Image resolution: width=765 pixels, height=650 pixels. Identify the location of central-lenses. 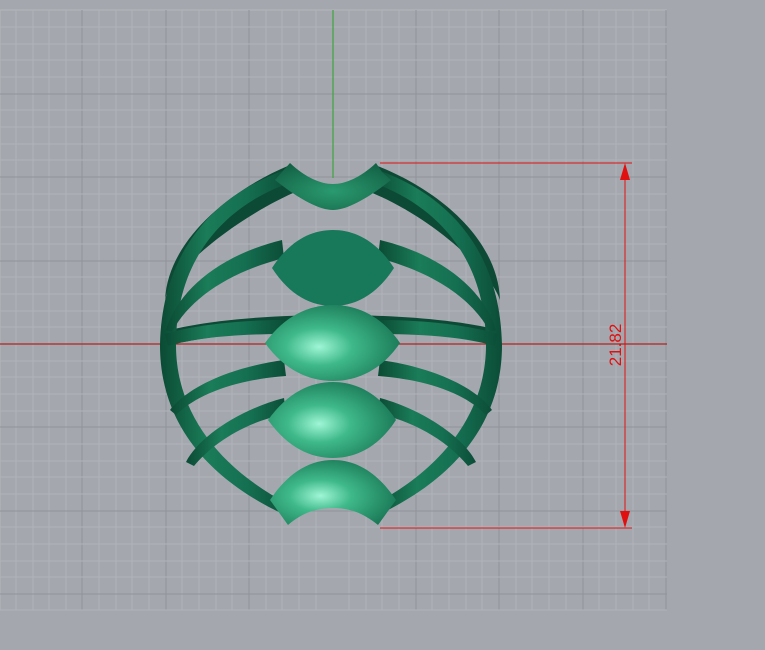
(332, 344).